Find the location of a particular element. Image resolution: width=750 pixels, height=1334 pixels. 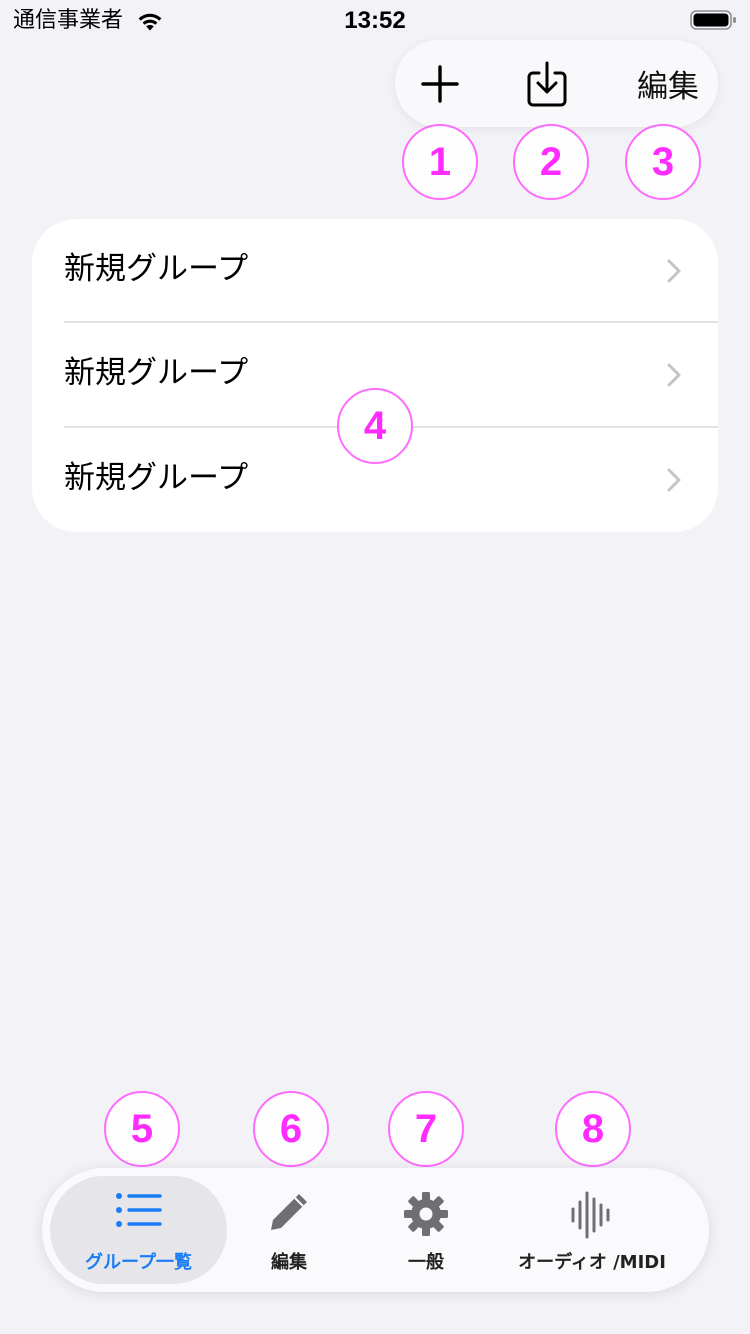

tab-audio-midi: オーディオ /MIDI is located at coordinates (592, 1230).